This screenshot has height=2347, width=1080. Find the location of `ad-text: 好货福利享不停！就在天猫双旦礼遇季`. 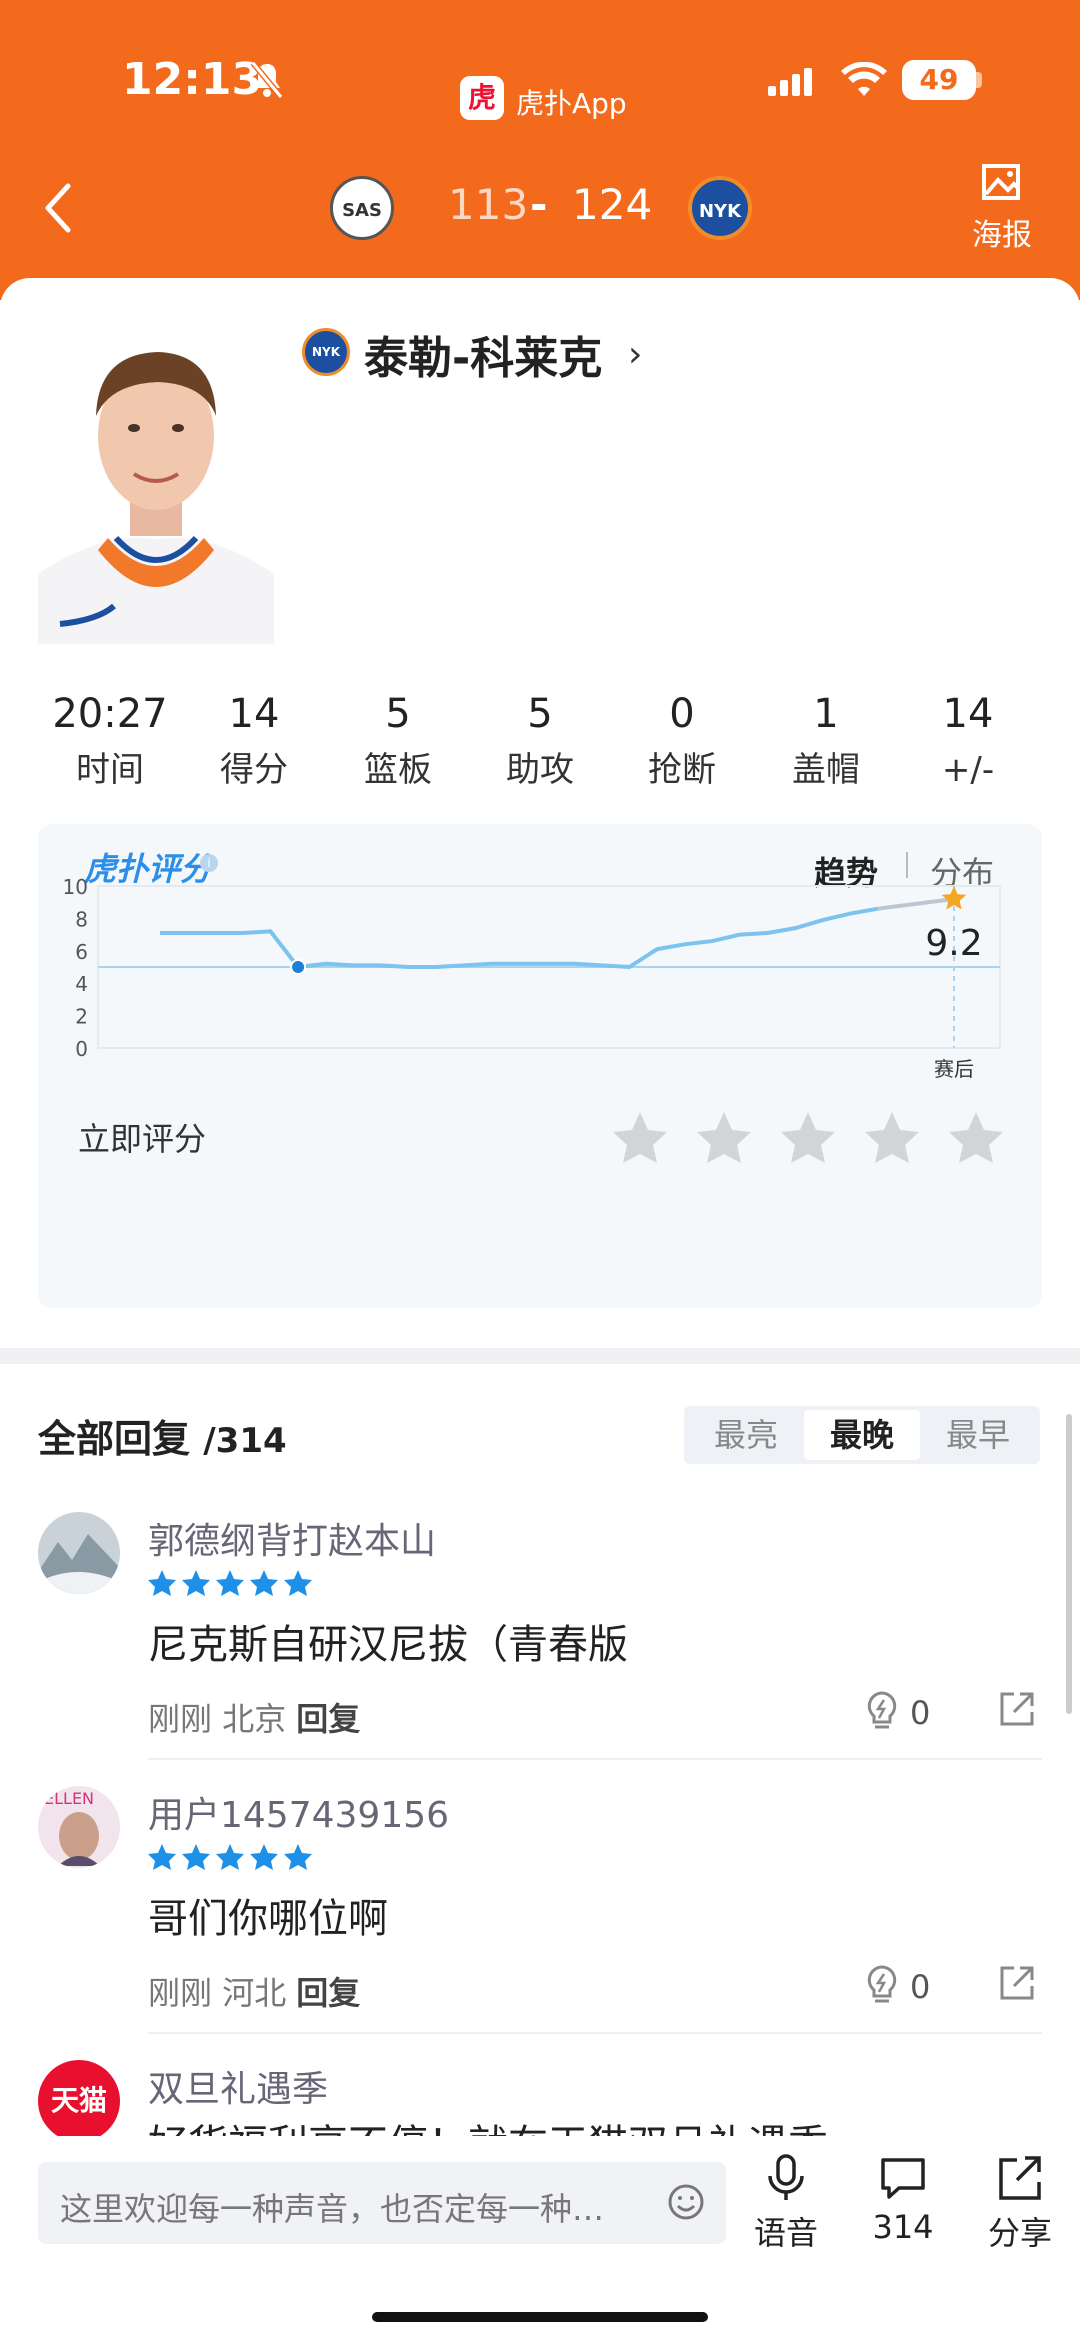

ad-text: 好货福利享不停！就在天猫双旦礼遇季 is located at coordinates (488, 2124).